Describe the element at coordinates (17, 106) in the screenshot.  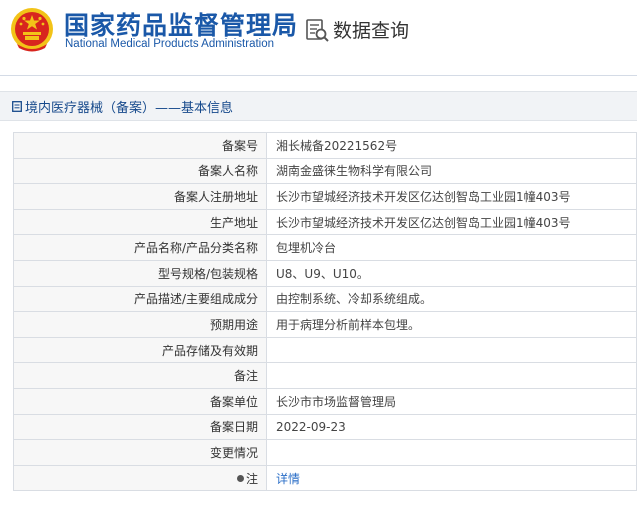
I see `document-icon` at that location.